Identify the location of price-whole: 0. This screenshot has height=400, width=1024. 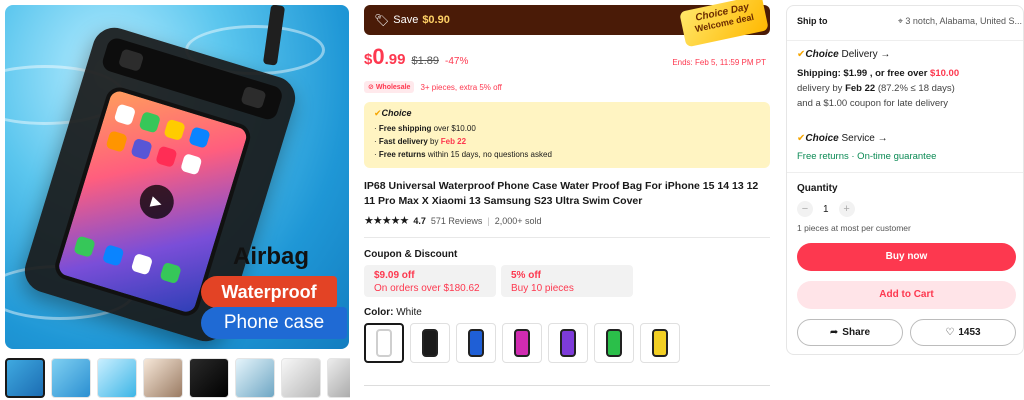
(378, 56).